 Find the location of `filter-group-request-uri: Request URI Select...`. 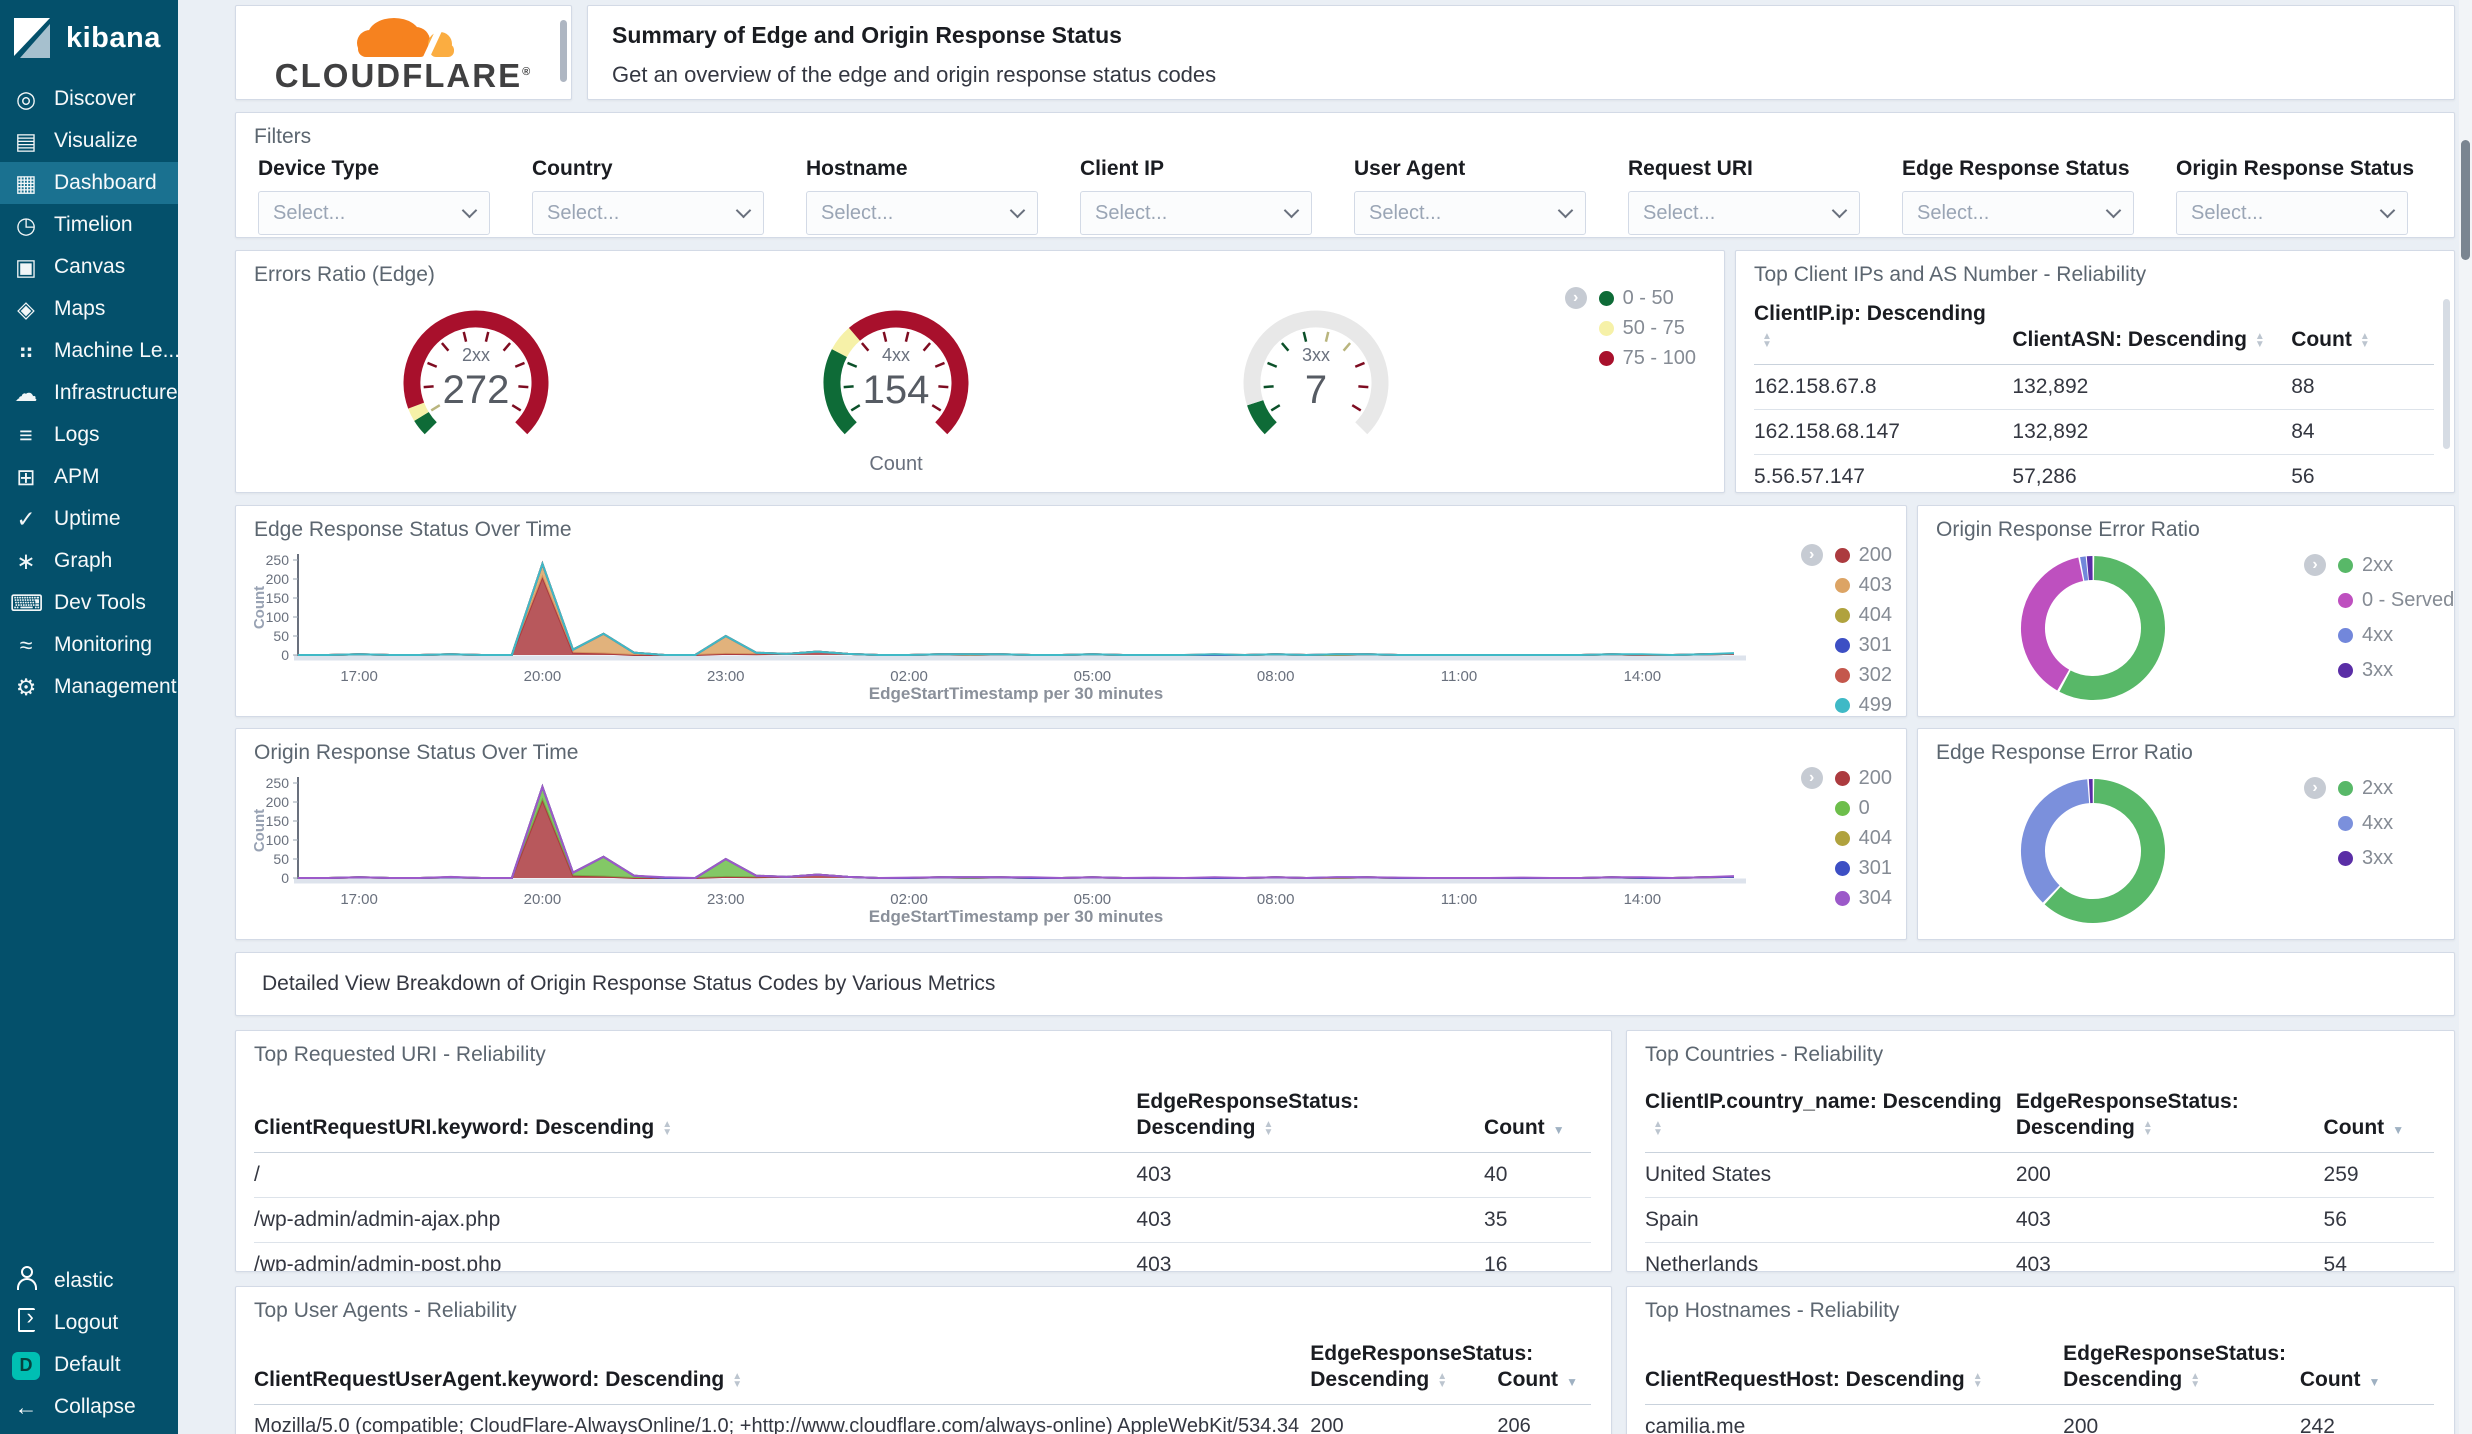

filter-group-request-uri: Request URI Select... is located at coordinates (1744, 196).